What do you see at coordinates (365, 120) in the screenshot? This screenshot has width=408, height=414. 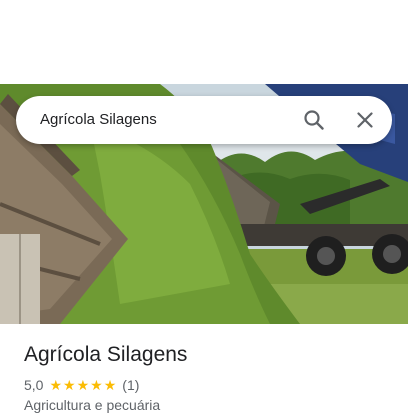 I see `close-icon` at bounding box center [365, 120].